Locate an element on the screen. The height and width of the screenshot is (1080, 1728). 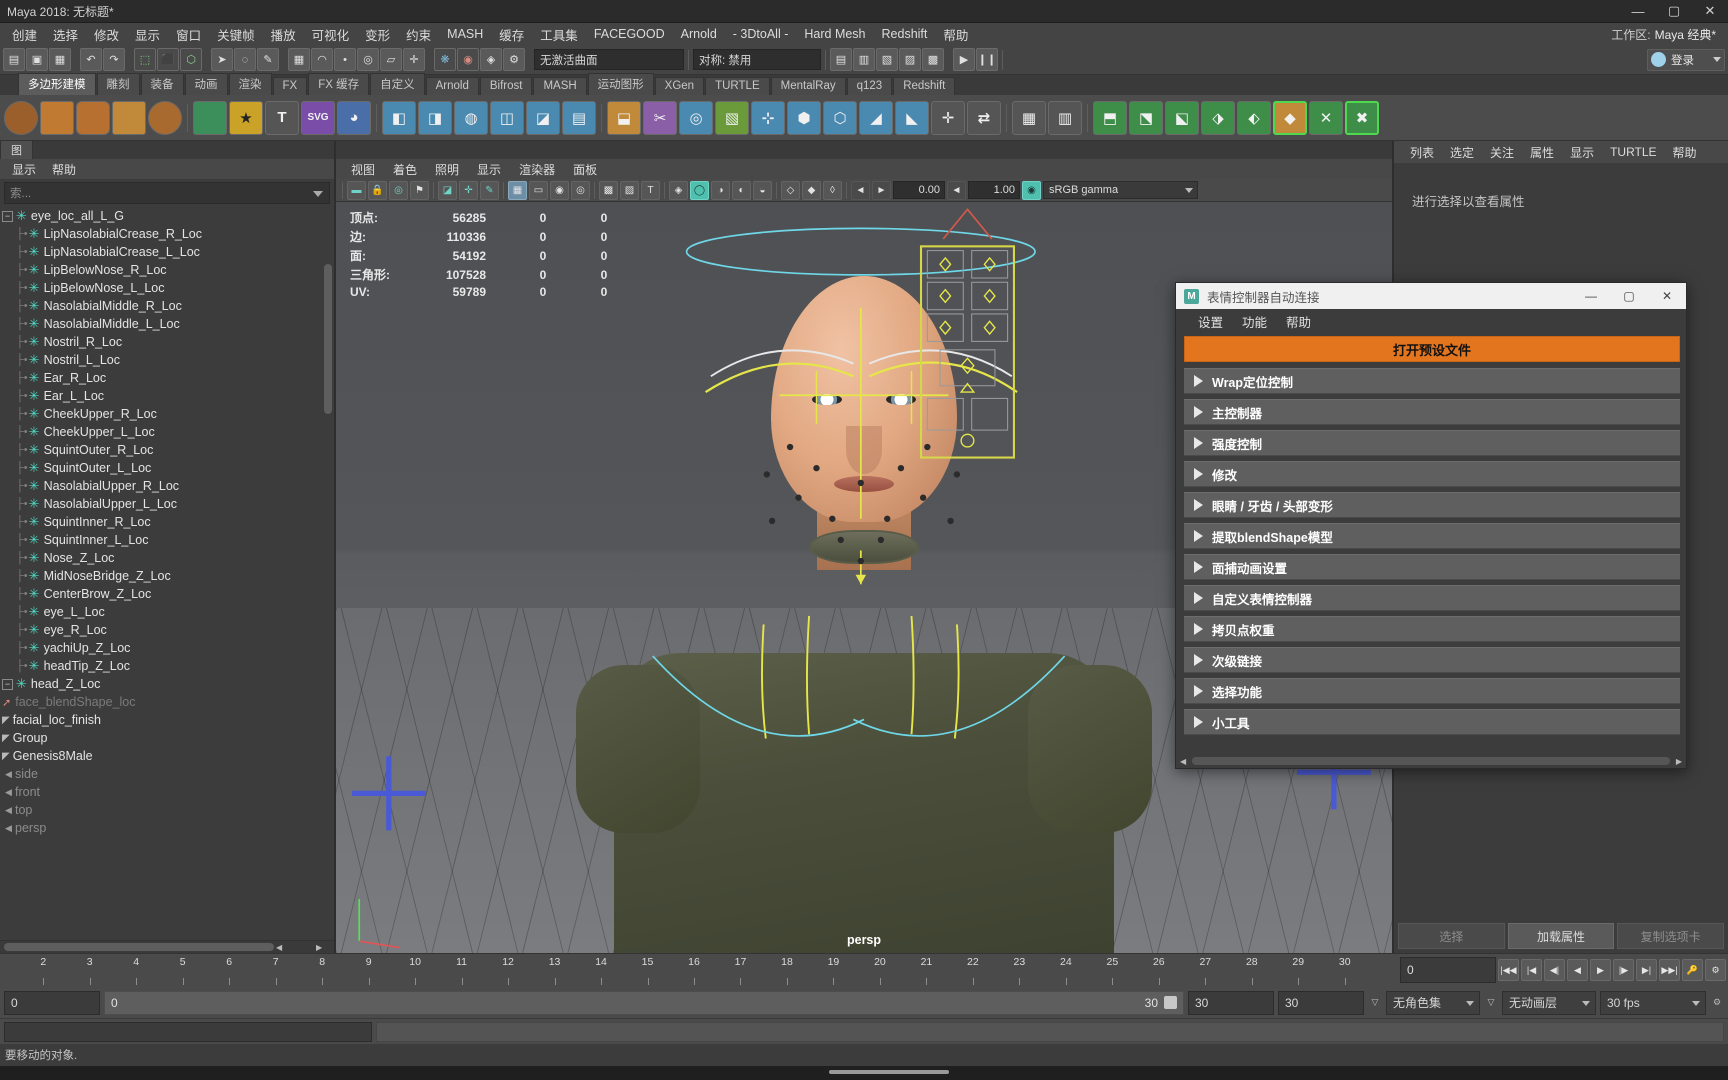
average-normals-icon: ◆ is located at coordinates (1290, 117).